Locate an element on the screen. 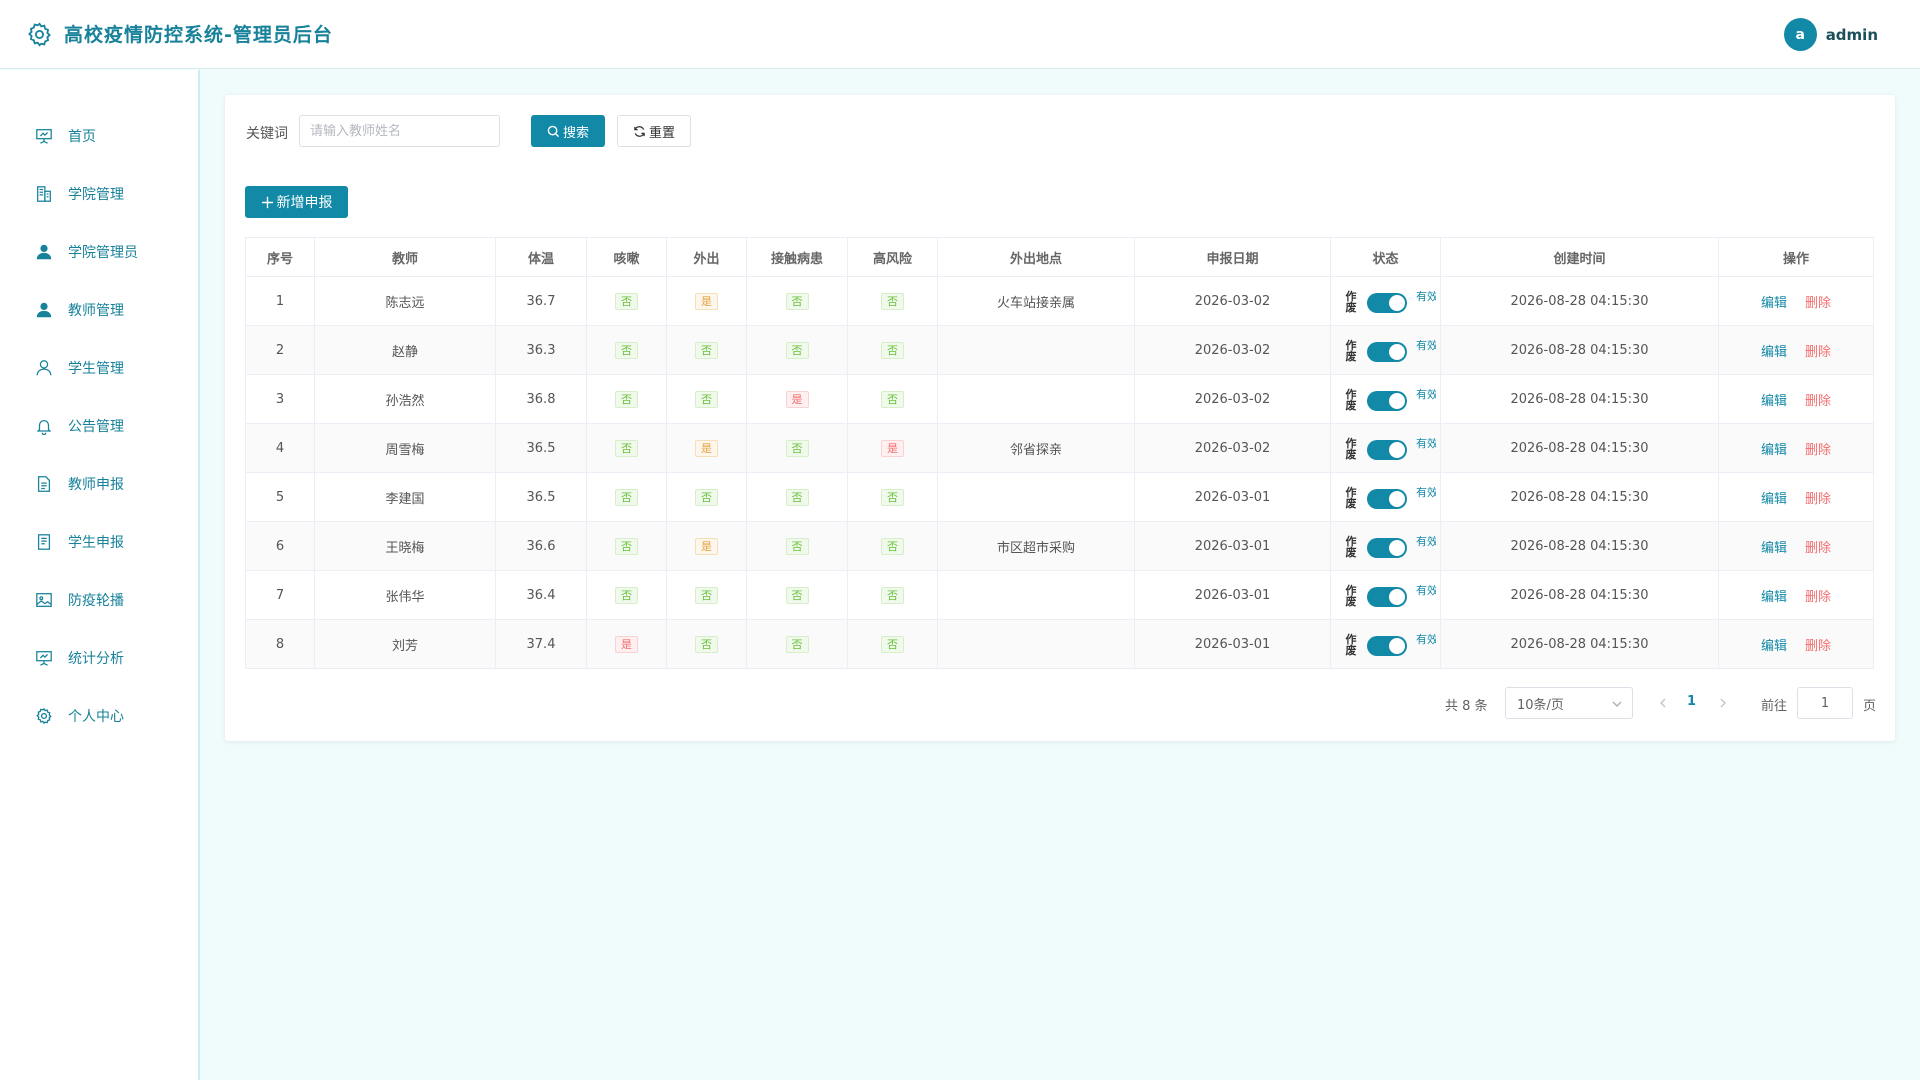 The height and width of the screenshot is (1080, 1920). sidebar-item-college-admin: 学院管理员 is located at coordinates (99, 252).